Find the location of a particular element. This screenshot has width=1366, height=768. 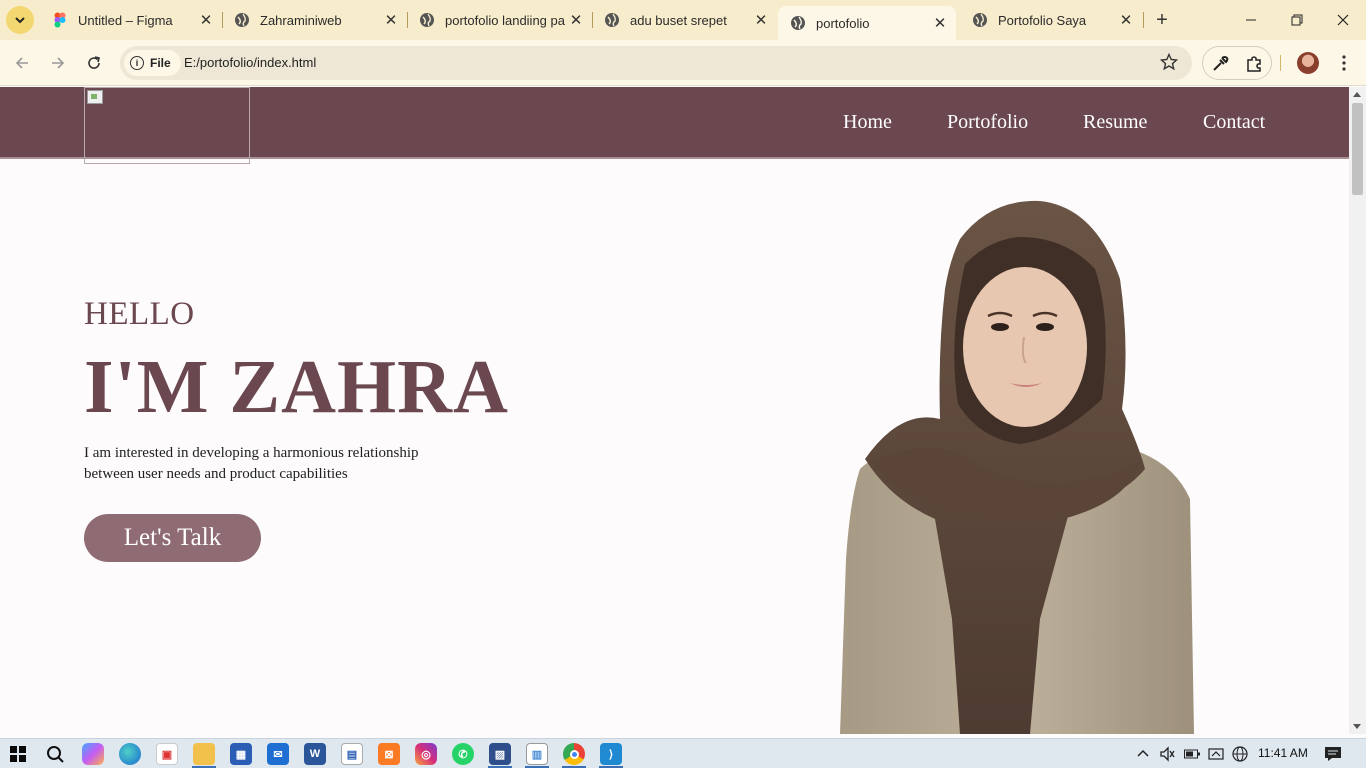

arrow-right-icon is located at coordinates (58, 63).